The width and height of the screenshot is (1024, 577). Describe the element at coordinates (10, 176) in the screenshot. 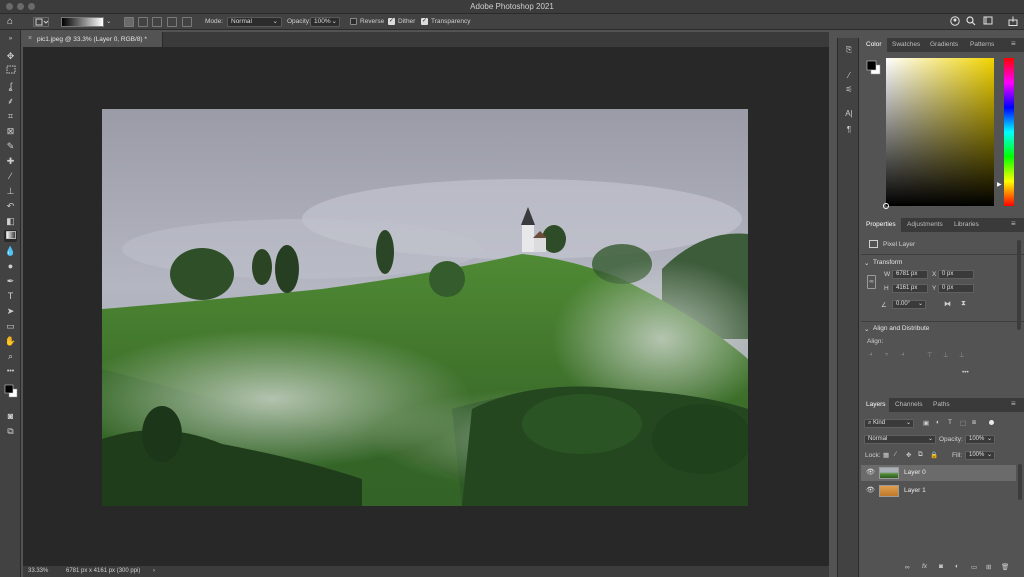

I see `brush-tool-icon: ⁄` at that location.